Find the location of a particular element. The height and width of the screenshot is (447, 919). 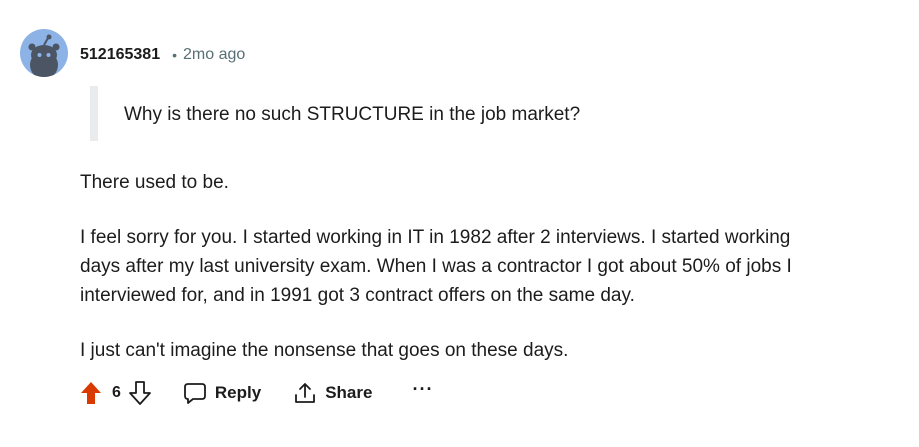

vote-controls: 6 is located at coordinates (115, 393).